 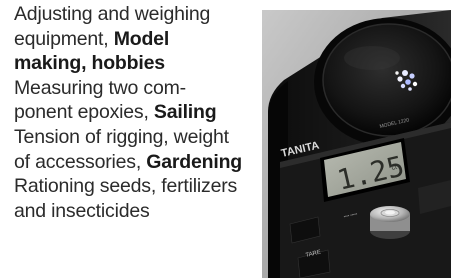 What do you see at coordinates (82, 210) in the screenshot?
I see `text-line-9: and insecticides` at bounding box center [82, 210].